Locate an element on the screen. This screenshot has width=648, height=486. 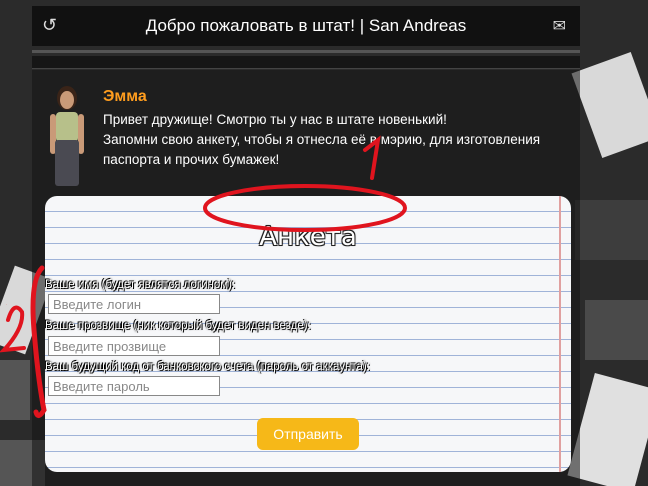
header-band is located at coordinates (306, 62).